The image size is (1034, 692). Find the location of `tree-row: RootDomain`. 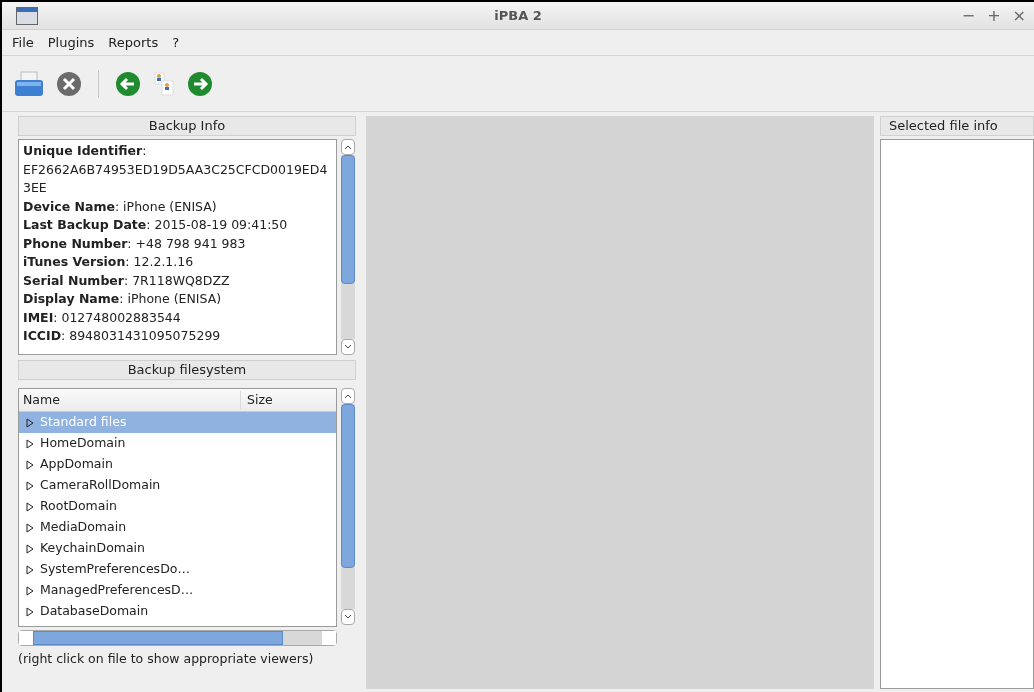

tree-row: RootDomain is located at coordinates (177, 506).